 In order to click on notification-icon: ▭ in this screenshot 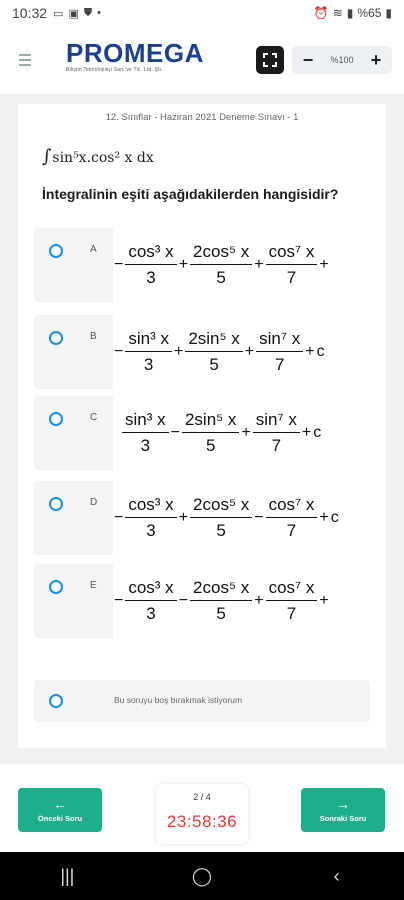, I will do `click(58, 13)`.